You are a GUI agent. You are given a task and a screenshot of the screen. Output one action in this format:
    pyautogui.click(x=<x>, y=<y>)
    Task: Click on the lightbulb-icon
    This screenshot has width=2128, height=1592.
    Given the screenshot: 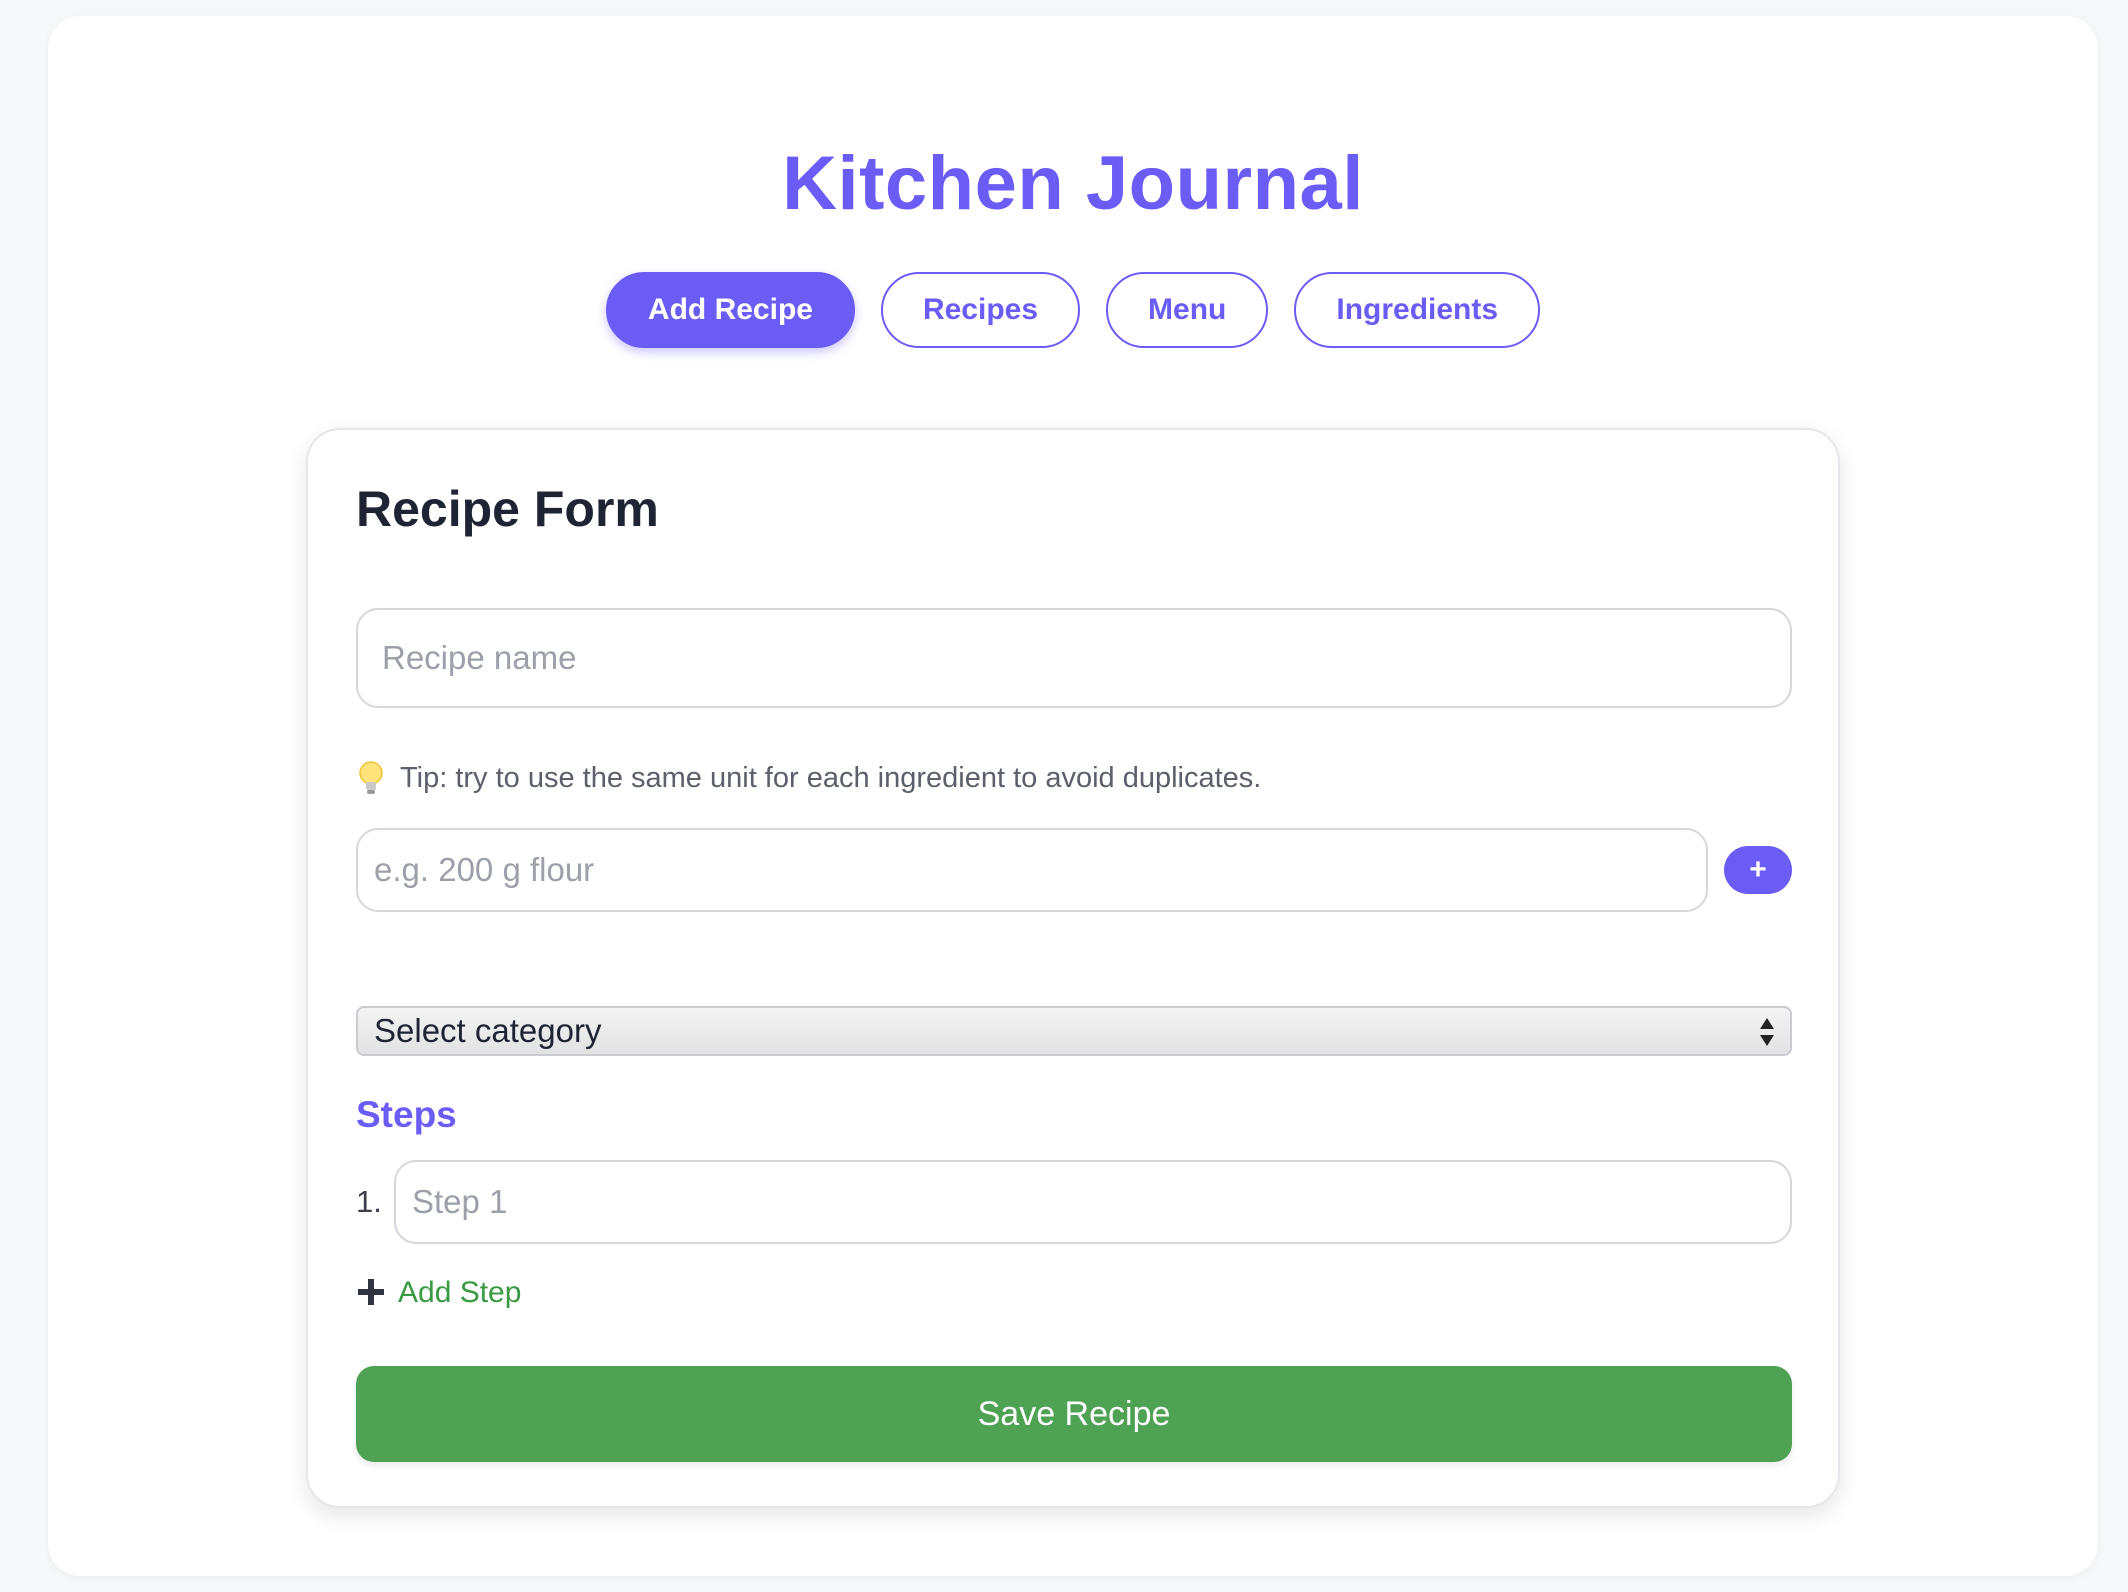 What is the action you would take?
    pyautogui.click(x=371, y=778)
    